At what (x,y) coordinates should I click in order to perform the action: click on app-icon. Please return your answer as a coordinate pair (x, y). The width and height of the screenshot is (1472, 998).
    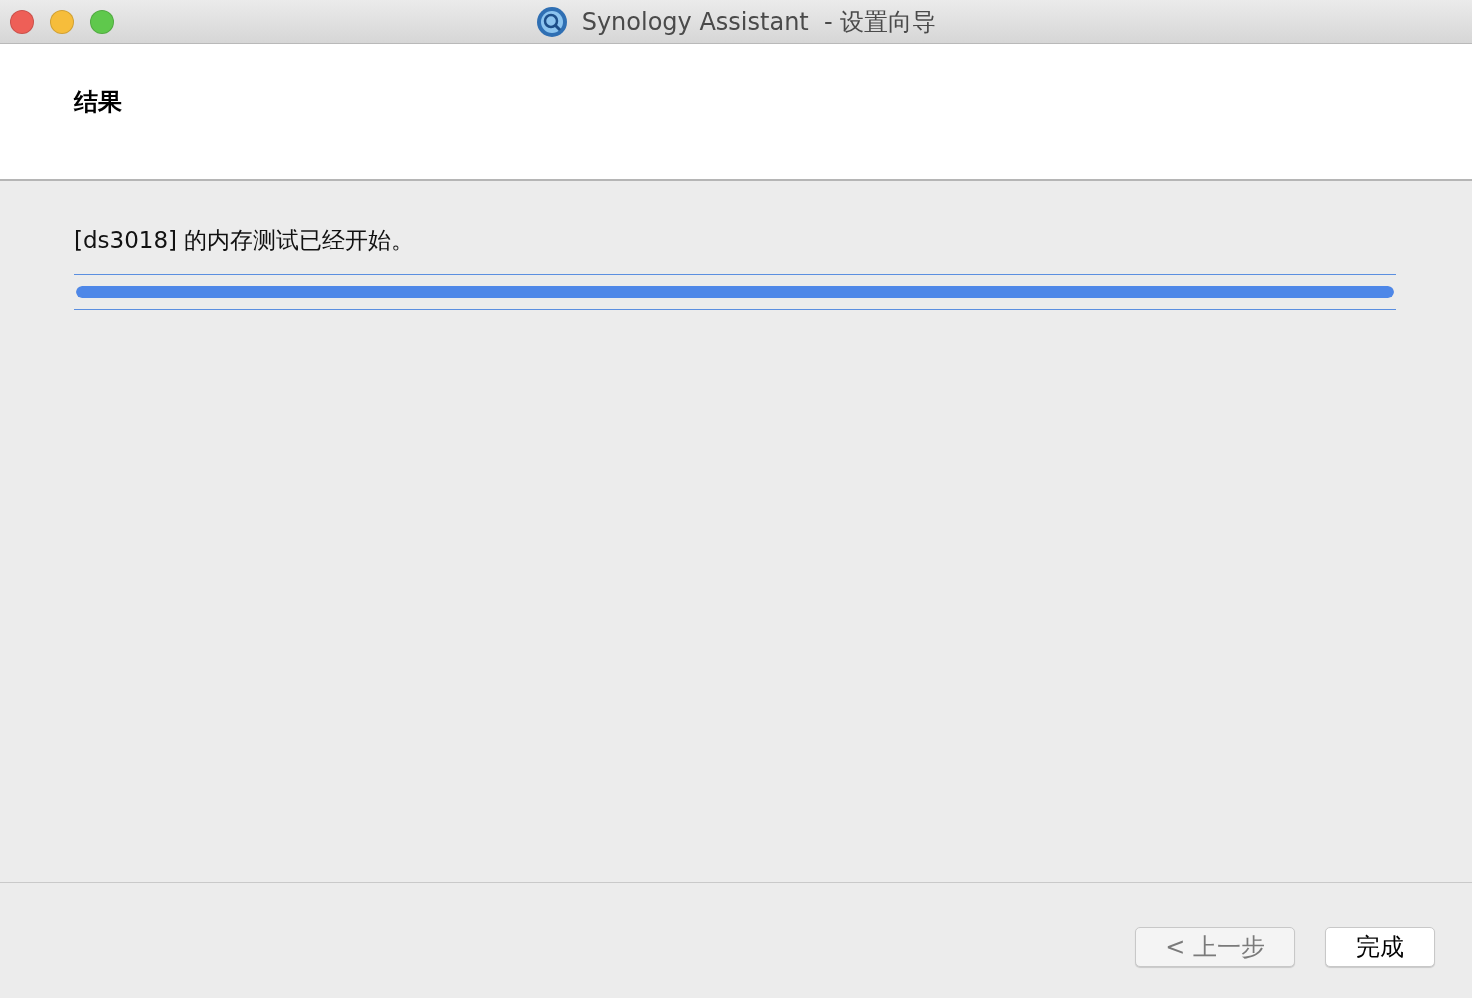
    Looking at the image, I should click on (551, 21).